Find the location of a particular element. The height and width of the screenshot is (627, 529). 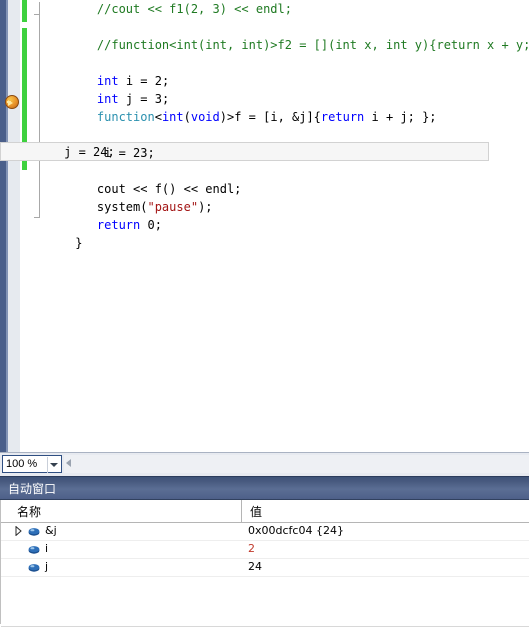

editor-gutter is located at coordinates (14, 226).